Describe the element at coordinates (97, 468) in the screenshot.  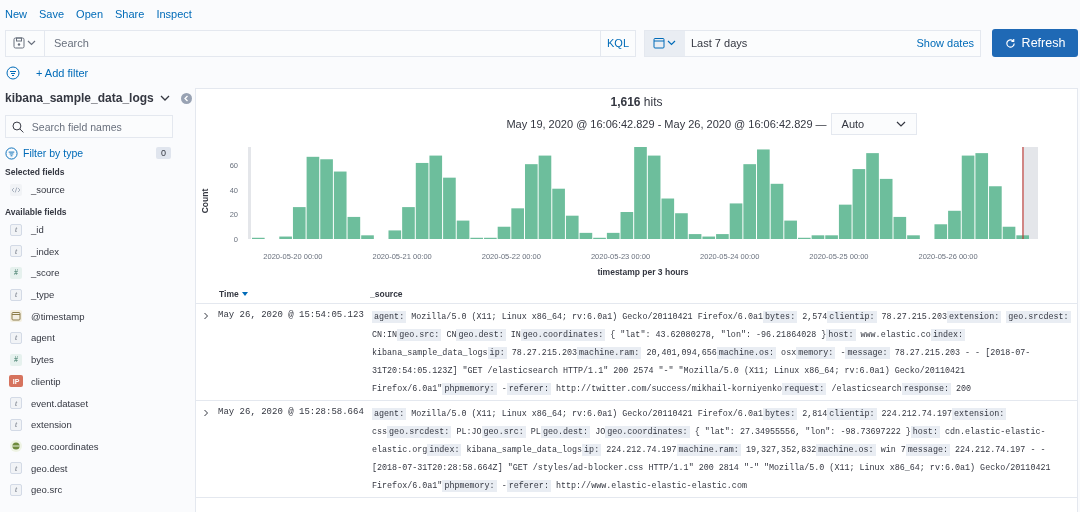
I see `field-list-item: t geo.dest` at that location.